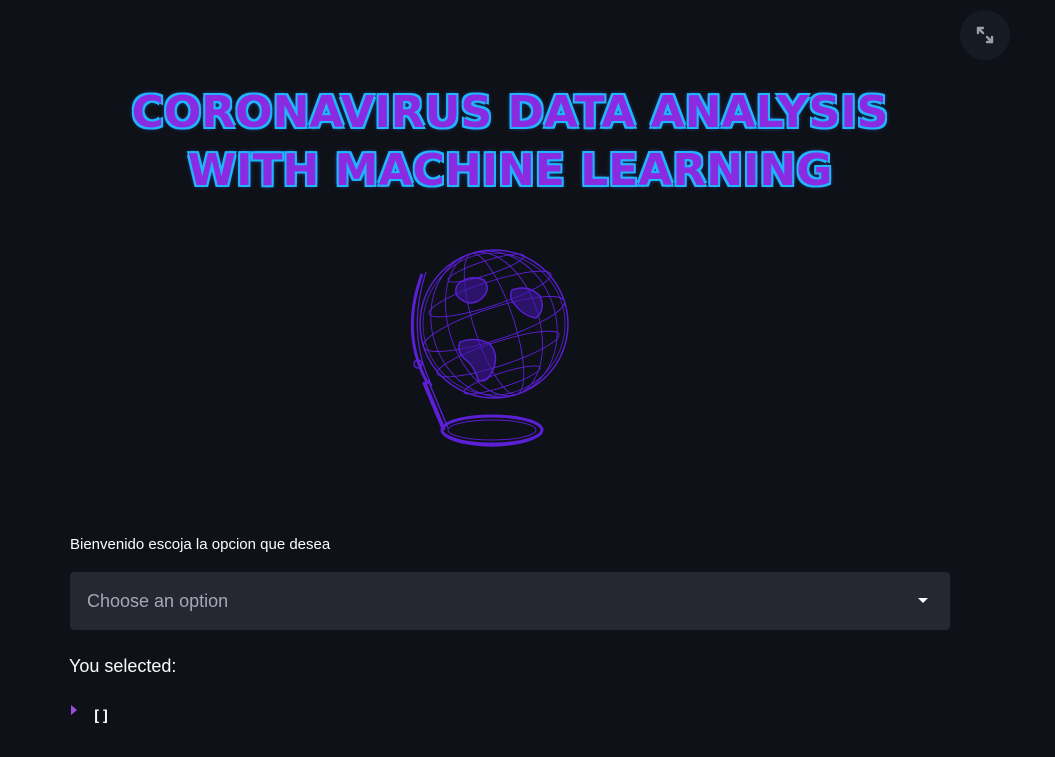 Image resolution: width=1055 pixels, height=757 pixels. What do you see at coordinates (200, 544) in the screenshot?
I see `select-label: Bienvenido escoja la opcion que desea` at bounding box center [200, 544].